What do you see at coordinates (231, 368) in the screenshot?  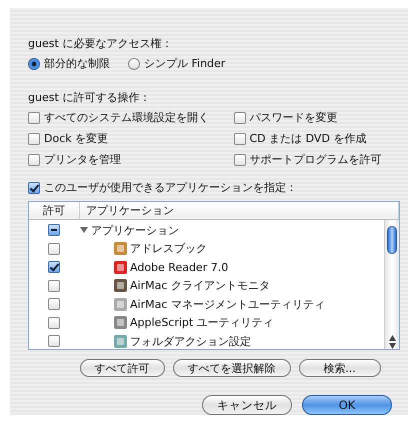 I see `table-action-button: すべてを選択解除` at bounding box center [231, 368].